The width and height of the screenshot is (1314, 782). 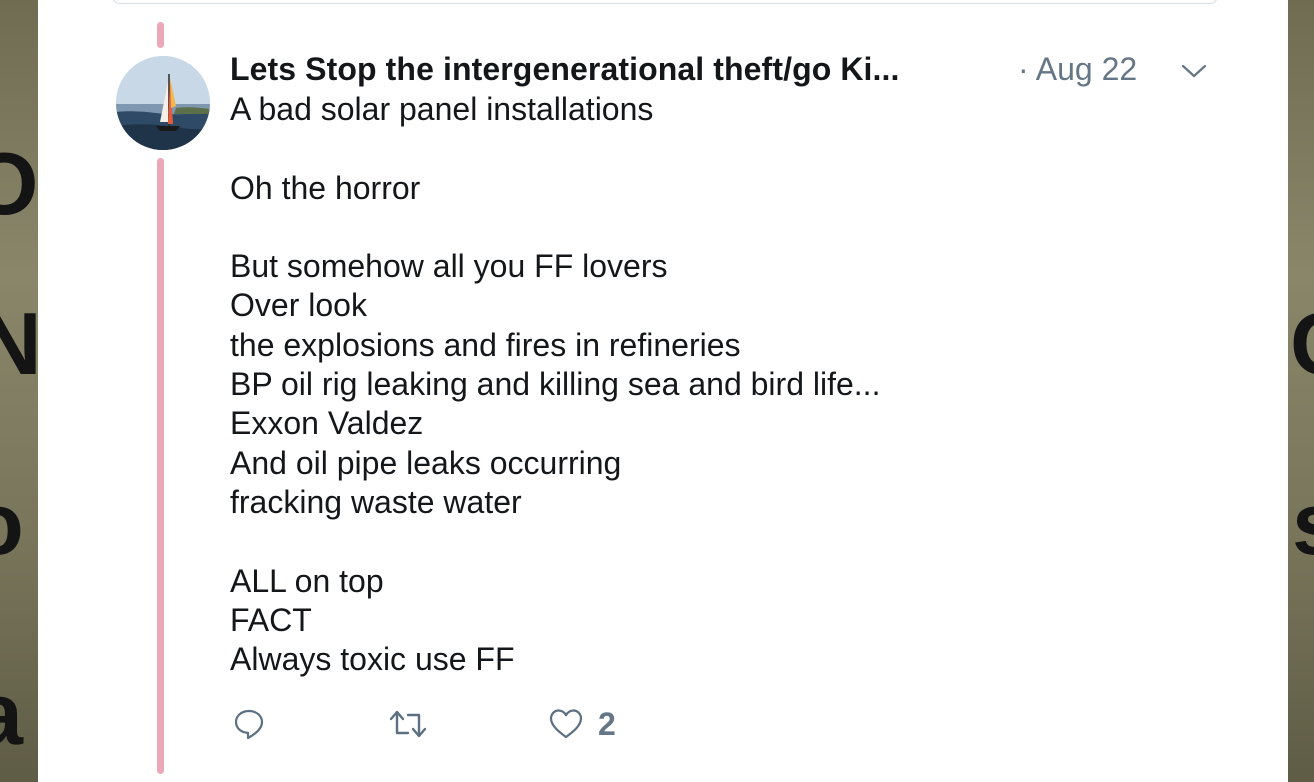 I want to click on reply-icon, so click(x=249, y=724).